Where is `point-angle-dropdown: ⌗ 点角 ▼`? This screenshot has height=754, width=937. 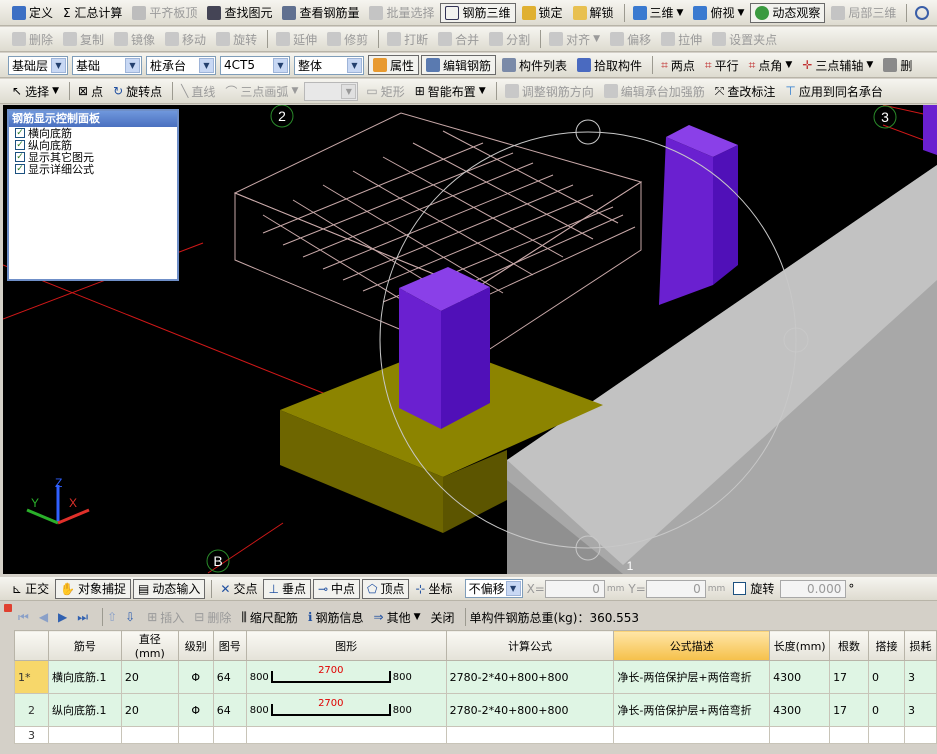
point-angle-dropdown: ⌗ 点角 ▼ is located at coordinates (771, 65).